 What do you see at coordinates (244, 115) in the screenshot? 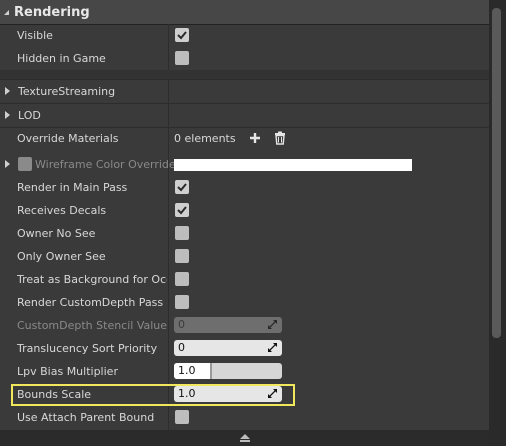
I see `category-lod: LOD` at bounding box center [244, 115].